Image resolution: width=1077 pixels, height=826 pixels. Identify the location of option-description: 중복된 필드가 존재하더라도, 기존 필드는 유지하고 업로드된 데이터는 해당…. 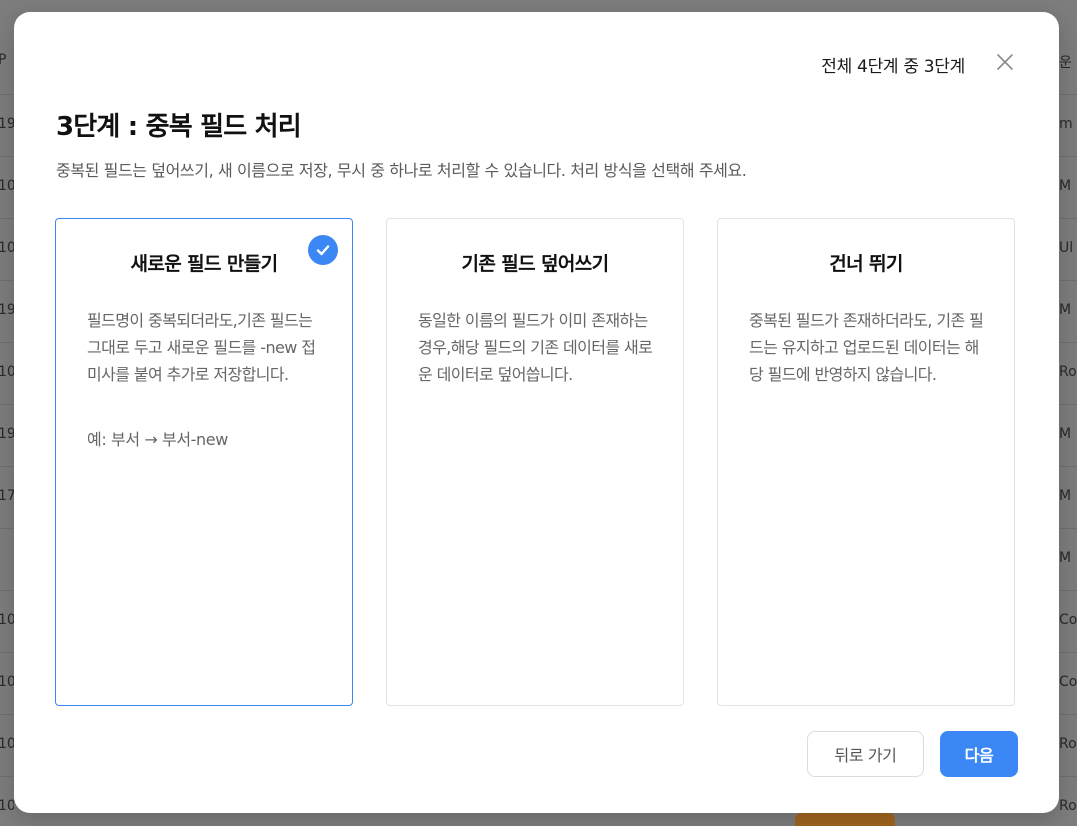
(866, 347).